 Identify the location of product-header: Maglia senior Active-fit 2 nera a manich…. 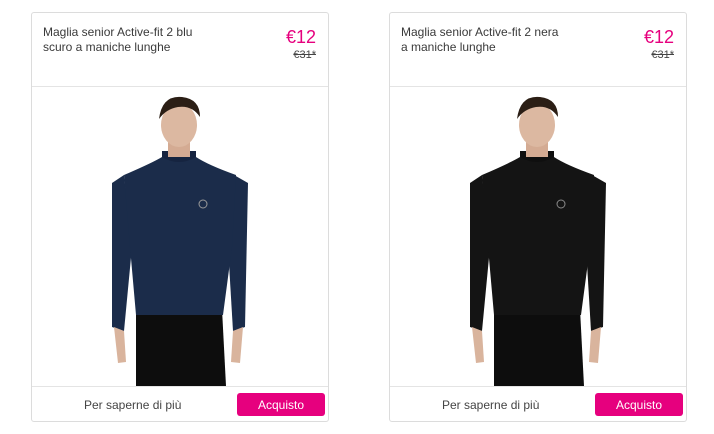
(538, 50).